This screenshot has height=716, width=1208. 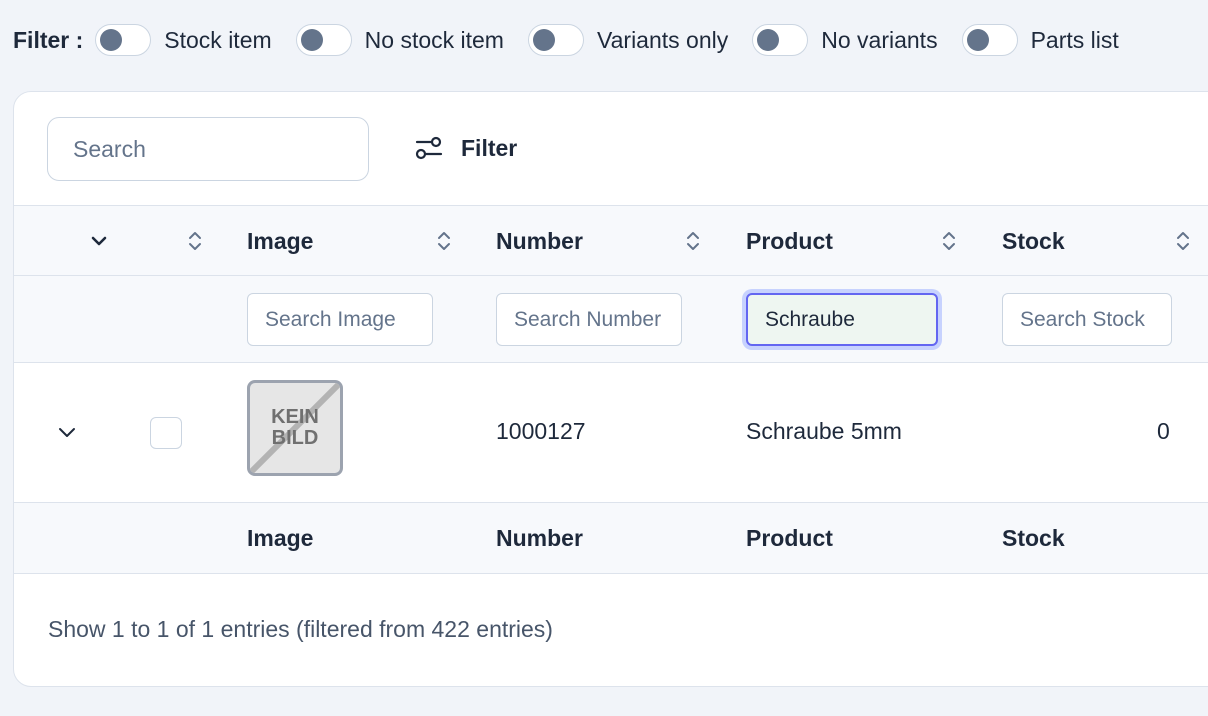 What do you see at coordinates (218, 39) in the screenshot?
I see `toggle-label: Stock item` at bounding box center [218, 39].